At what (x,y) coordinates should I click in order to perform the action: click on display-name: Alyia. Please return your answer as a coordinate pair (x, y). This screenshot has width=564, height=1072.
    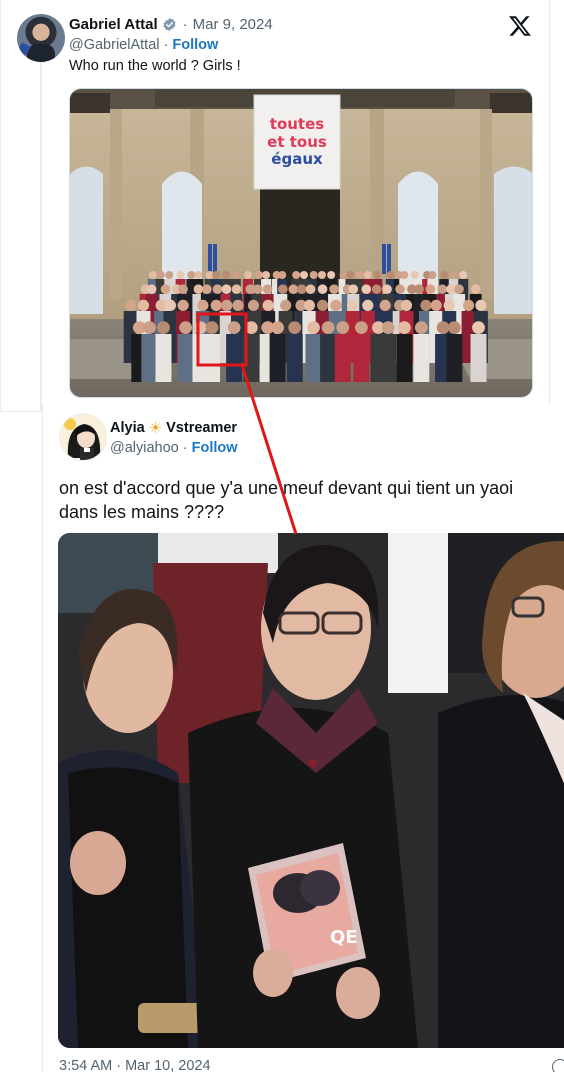
    Looking at the image, I should click on (127, 428).